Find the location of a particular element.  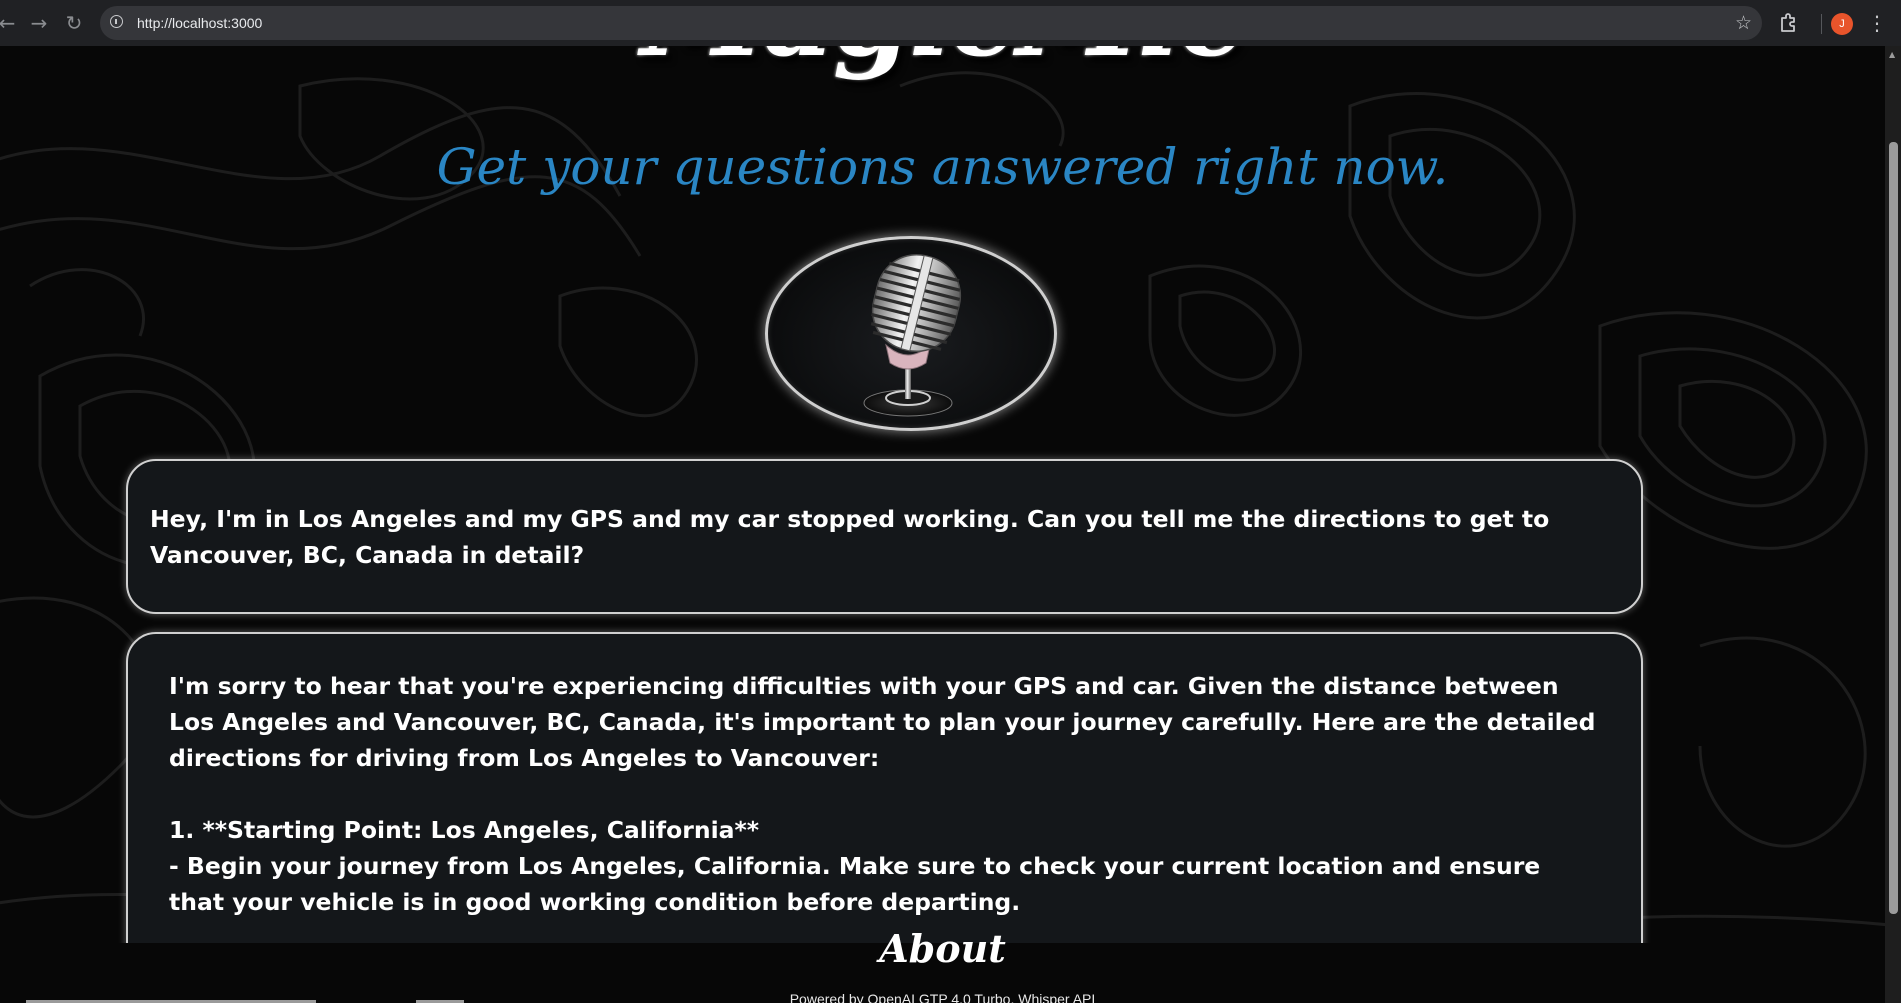

scrollbar-thumb is located at coordinates (1893, 528).